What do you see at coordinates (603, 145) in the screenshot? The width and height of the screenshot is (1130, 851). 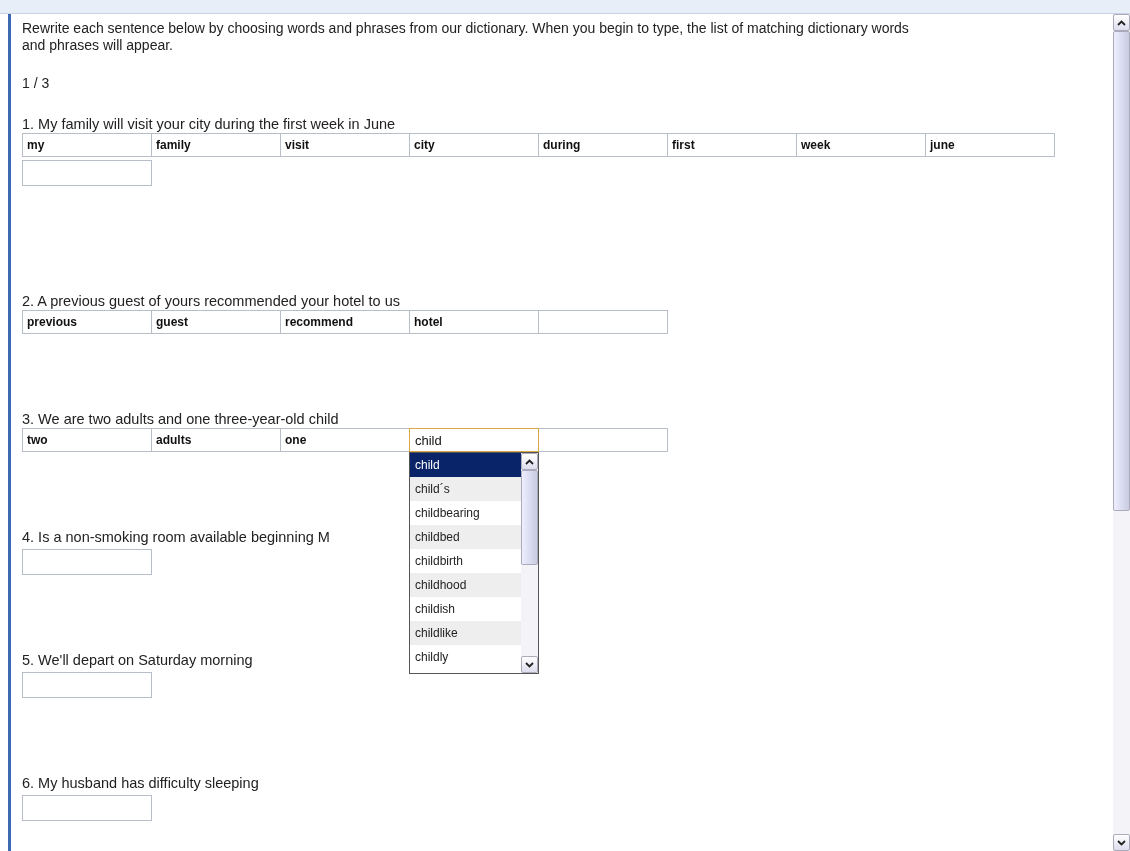 I see `word-cell: during` at bounding box center [603, 145].